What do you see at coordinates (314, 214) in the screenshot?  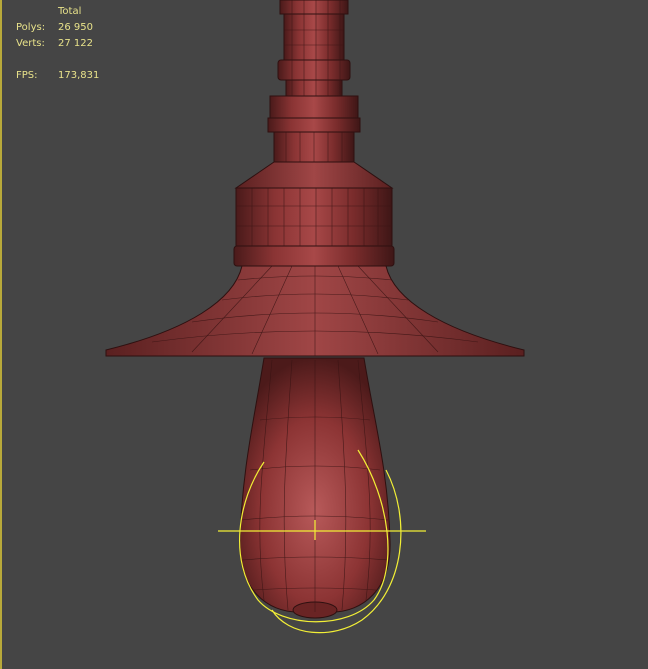 I see `socket-housing` at bounding box center [314, 214].